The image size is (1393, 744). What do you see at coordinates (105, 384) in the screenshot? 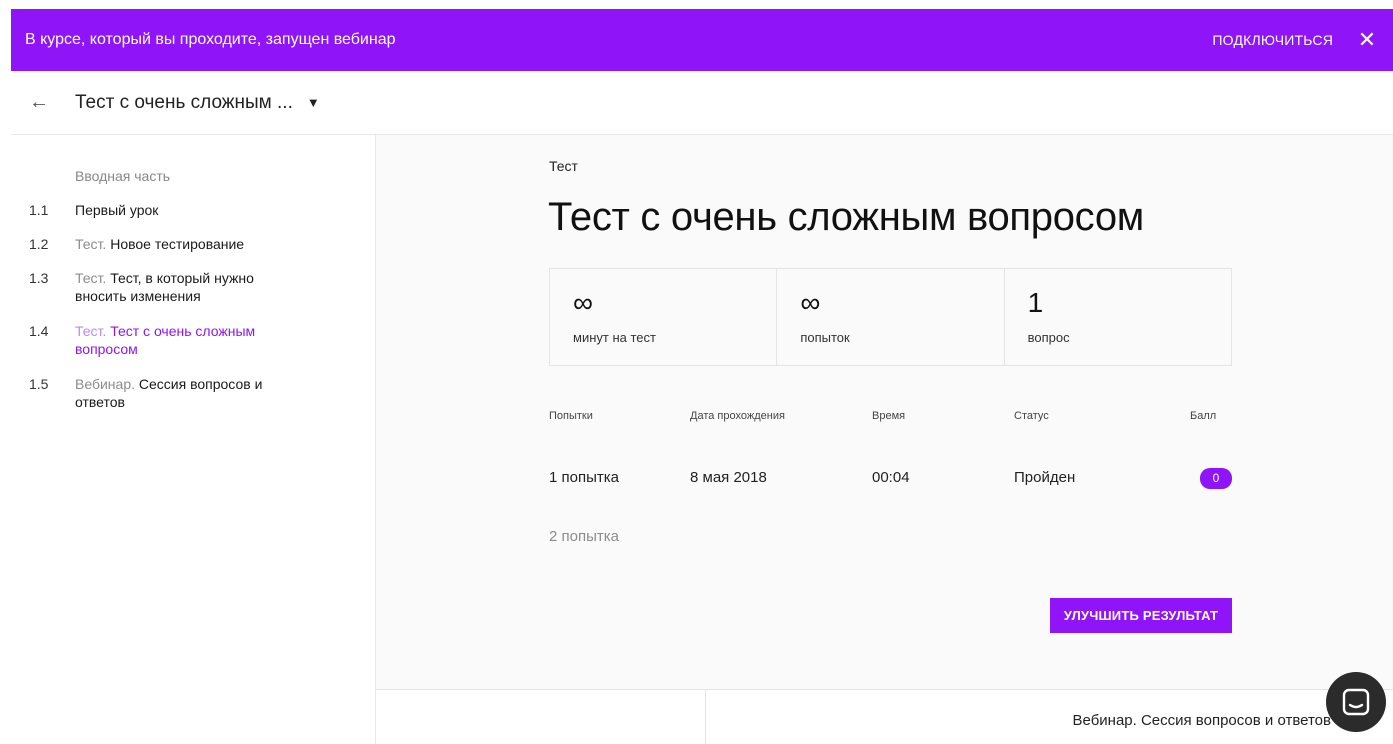
I see `lesson-kind: Вебинар.` at bounding box center [105, 384].